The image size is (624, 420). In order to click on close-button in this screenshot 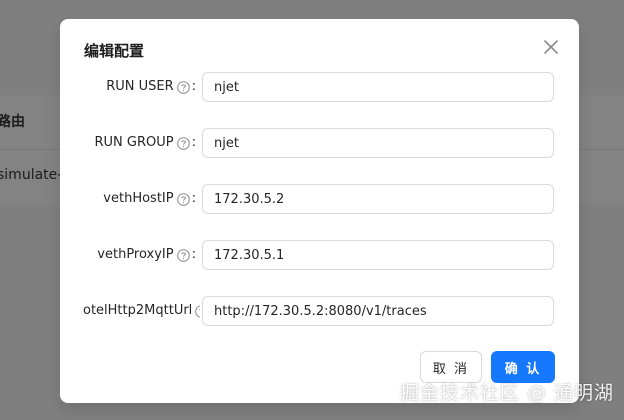, I will do `click(551, 47)`.